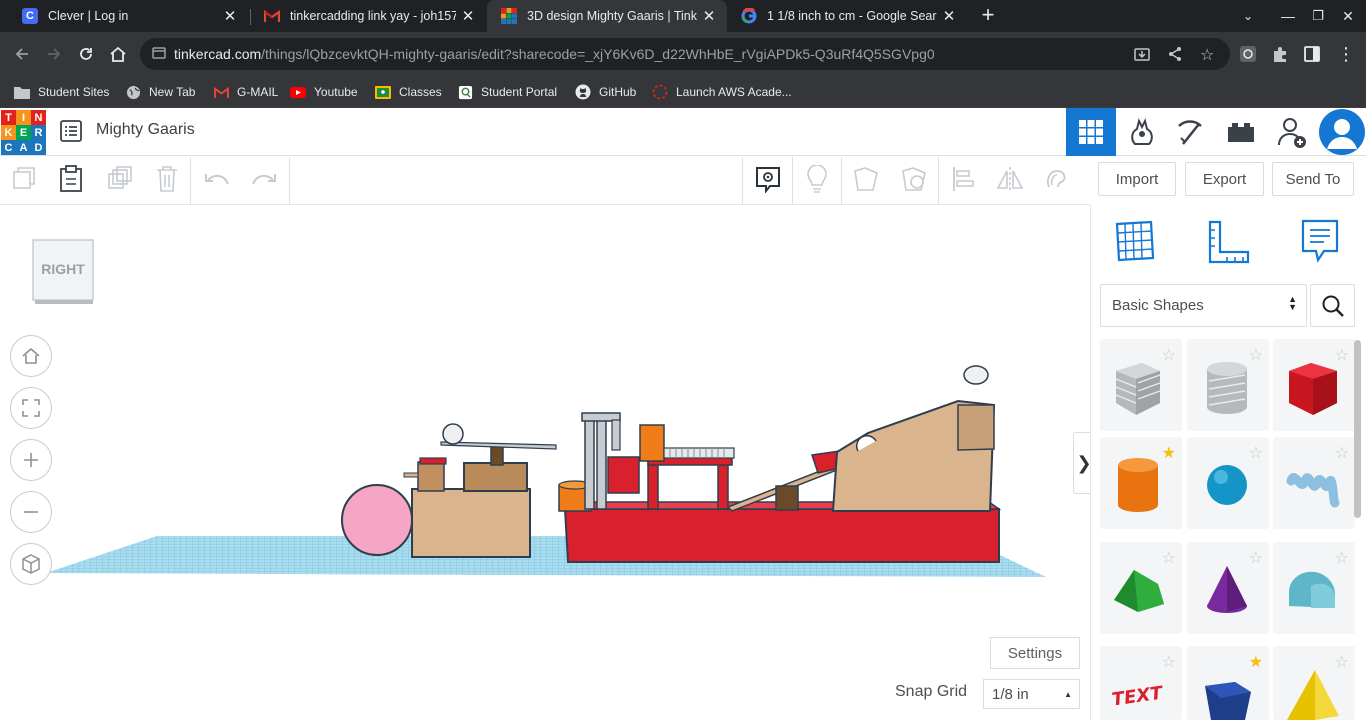 The image size is (1366, 720). I want to click on tab-title: Clever | Log in, so click(88, 16).